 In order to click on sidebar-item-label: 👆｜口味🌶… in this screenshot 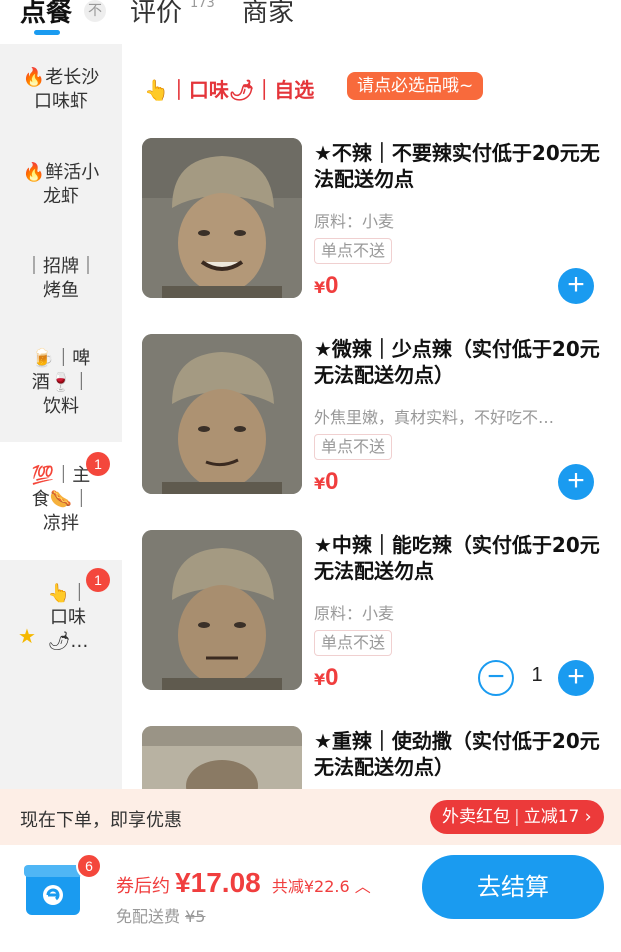, I will do `click(68, 617)`.